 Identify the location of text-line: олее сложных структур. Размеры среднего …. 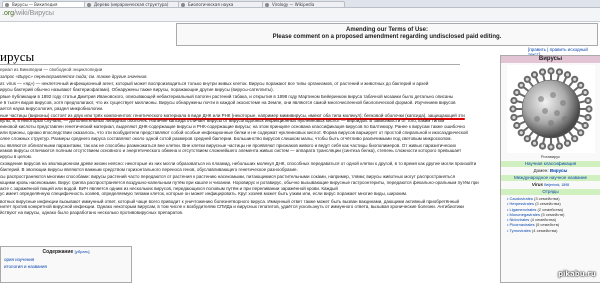
(226, 138).